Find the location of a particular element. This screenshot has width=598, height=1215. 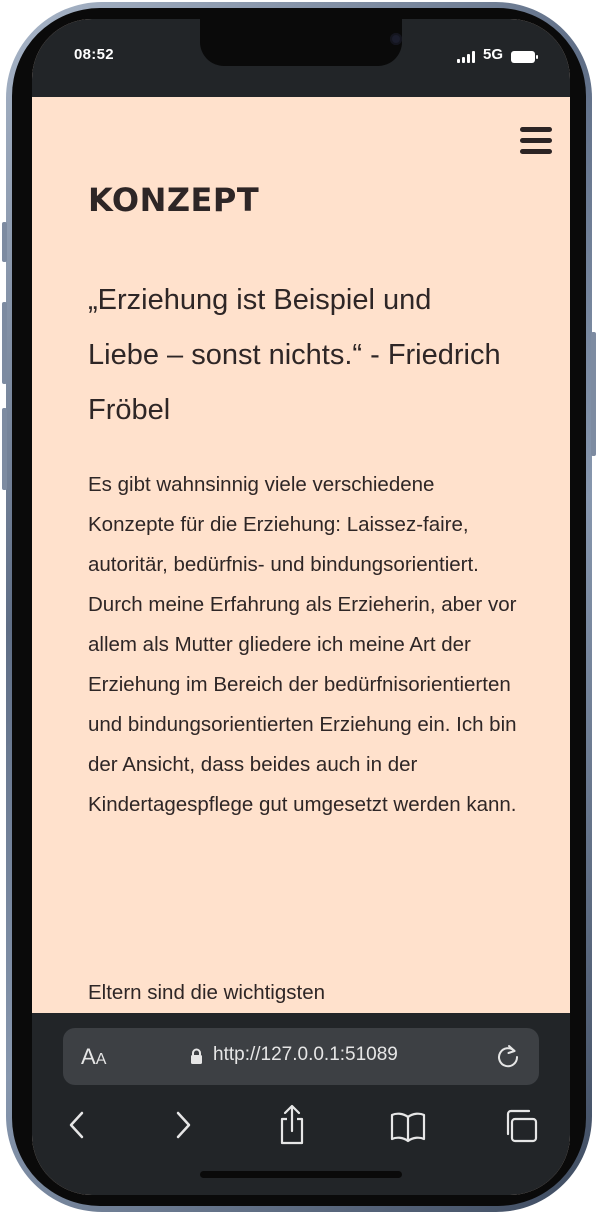

paragraph-parents: Eltern sind die wichtigsten is located at coordinates (207, 992).